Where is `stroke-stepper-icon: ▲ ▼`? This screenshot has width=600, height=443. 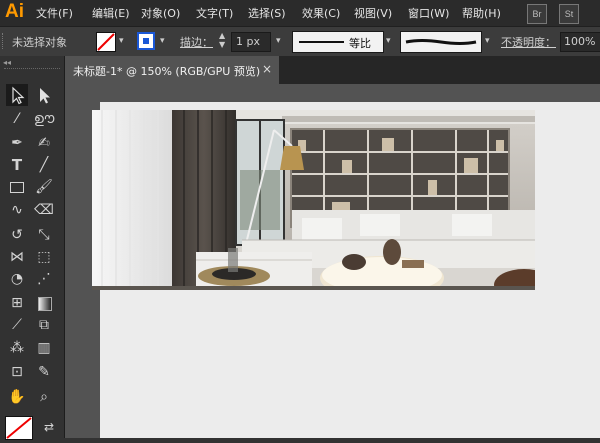 stroke-stepper-icon: ▲ ▼ is located at coordinates (222, 40).